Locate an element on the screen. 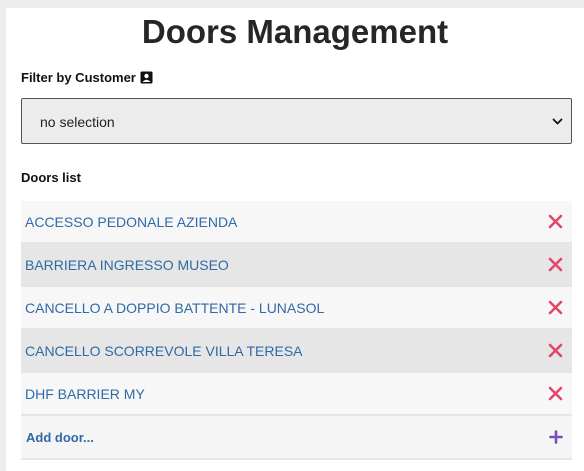 The width and height of the screenshot is (584, 471). customer-select: no selection is located at coordinates (296, 121).